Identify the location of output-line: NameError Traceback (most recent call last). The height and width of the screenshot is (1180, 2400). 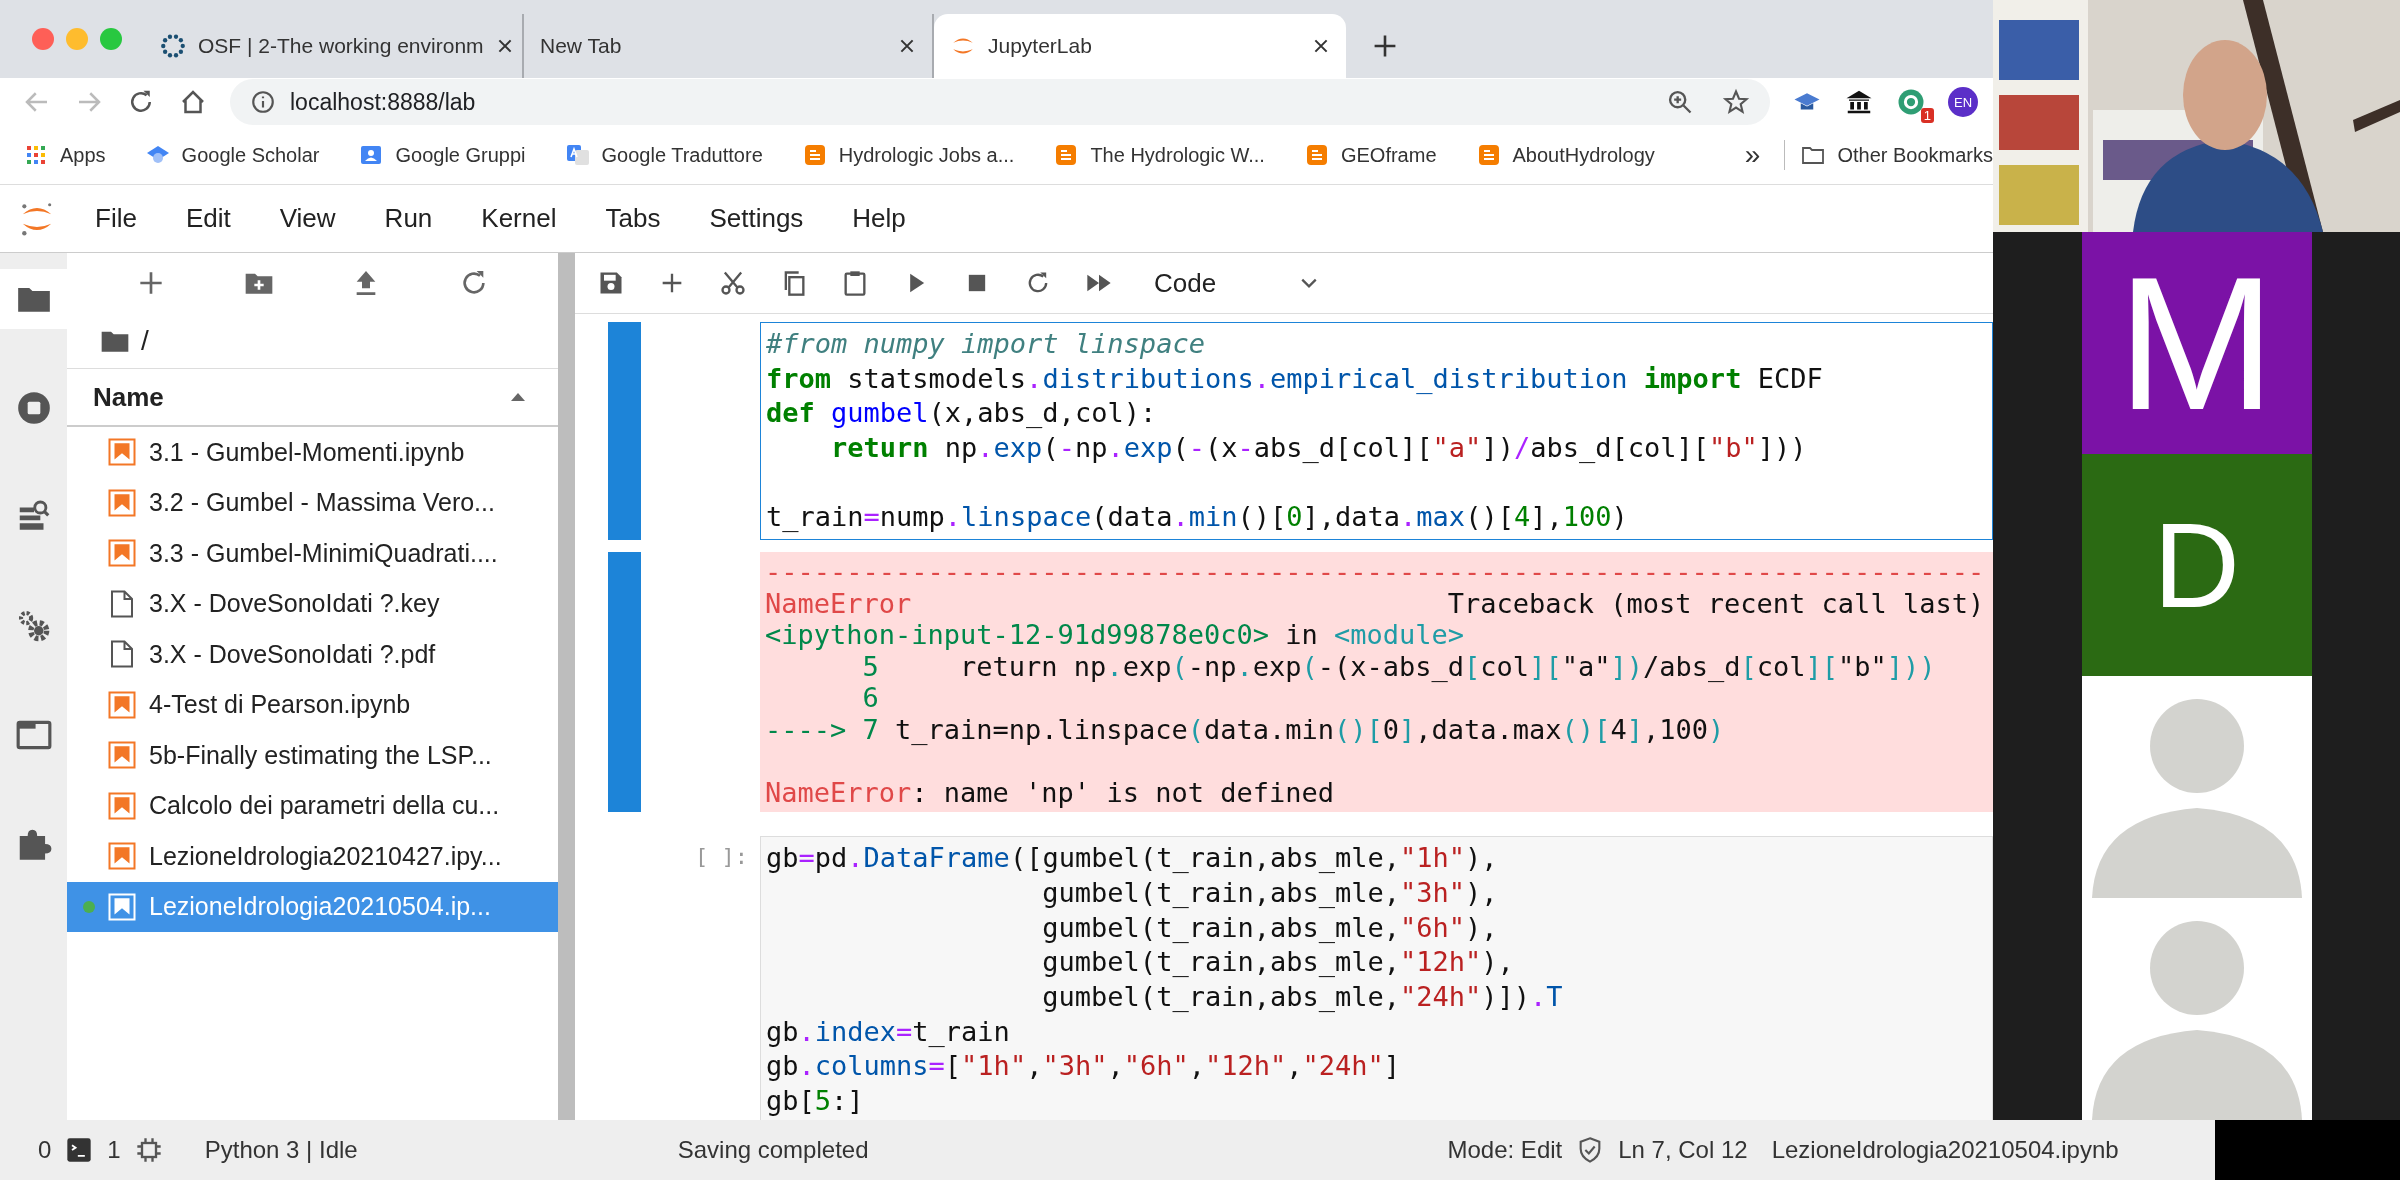
(1375, 603).